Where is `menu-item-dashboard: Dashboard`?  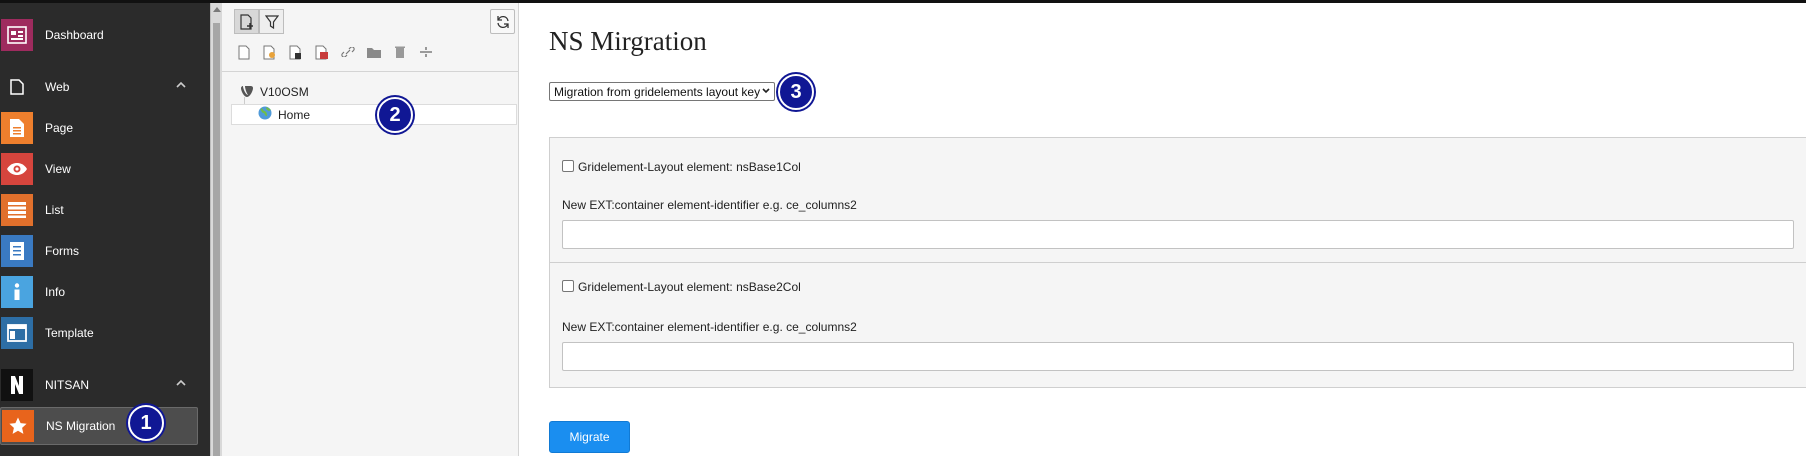 menu-item-dashboard: Dashboard is located at coordinates (105, 35).